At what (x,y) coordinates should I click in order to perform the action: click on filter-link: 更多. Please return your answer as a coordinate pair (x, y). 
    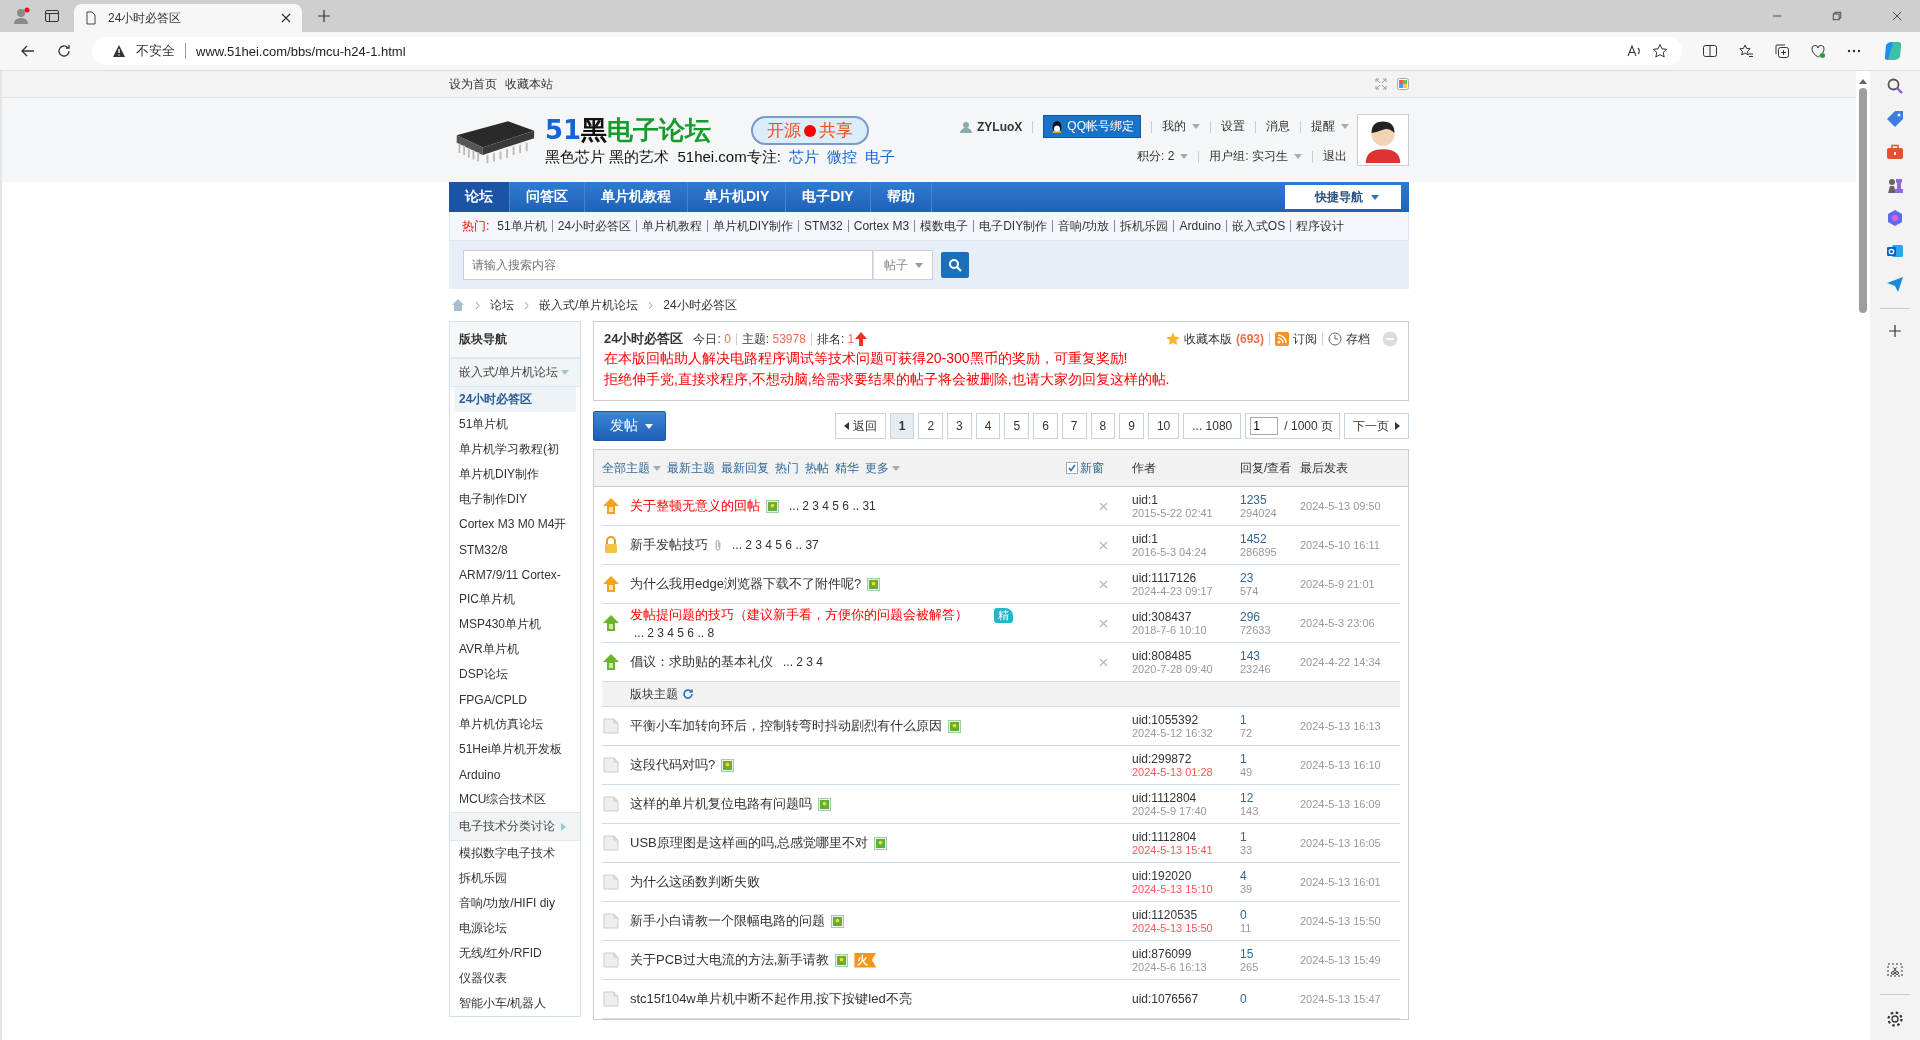
    Looking at the image, I should click on (882, 468).